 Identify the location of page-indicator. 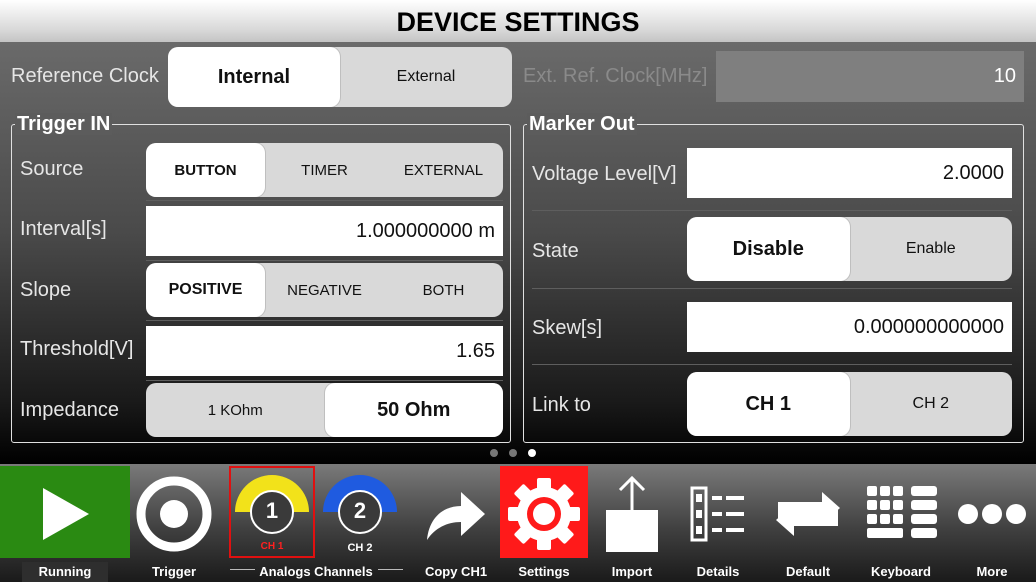
(513, 453).